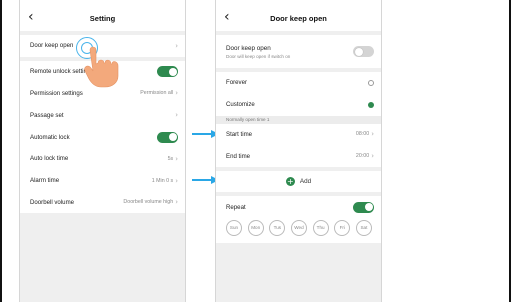 This screenshot has height=302, width=516. Describe the element at coordinates (49, 159) in the screenshot. I see `settings-item-label: Auto lock time` at that location.